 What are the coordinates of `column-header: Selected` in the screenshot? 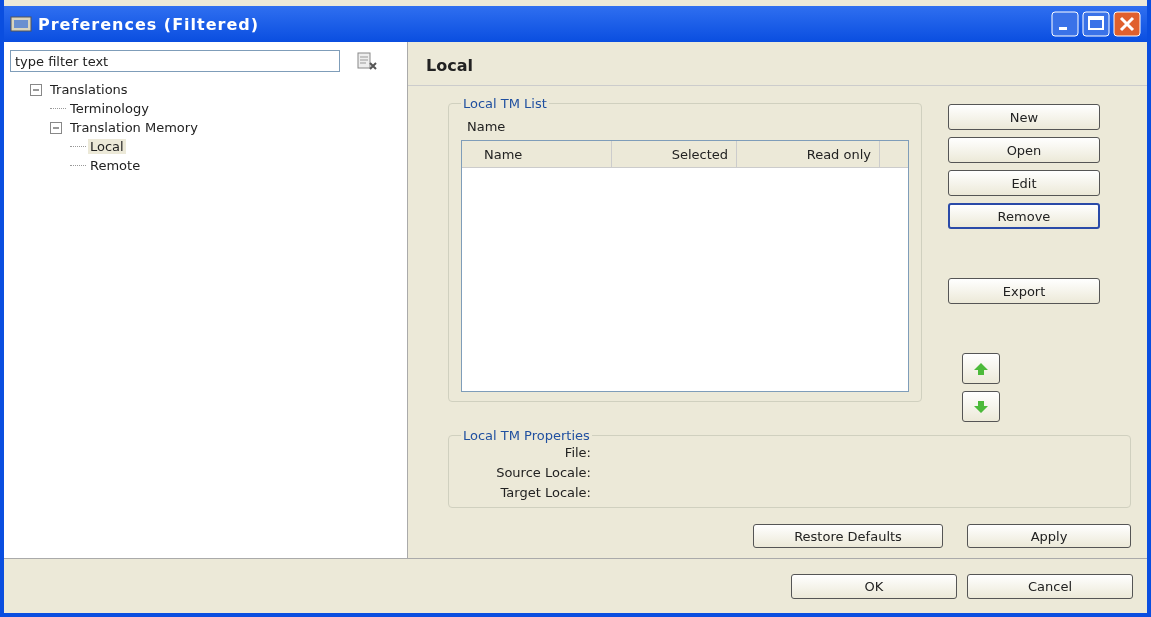 It's located at (674, 154).